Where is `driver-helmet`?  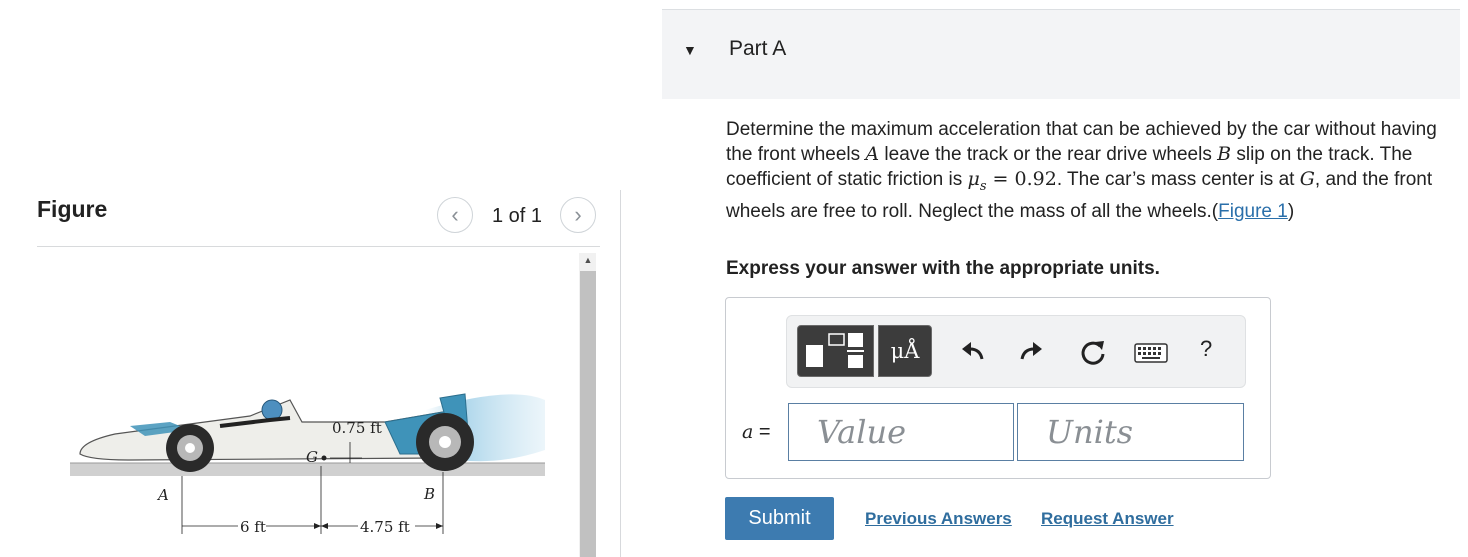
driver-helmet is located at coordinates (272, 410).